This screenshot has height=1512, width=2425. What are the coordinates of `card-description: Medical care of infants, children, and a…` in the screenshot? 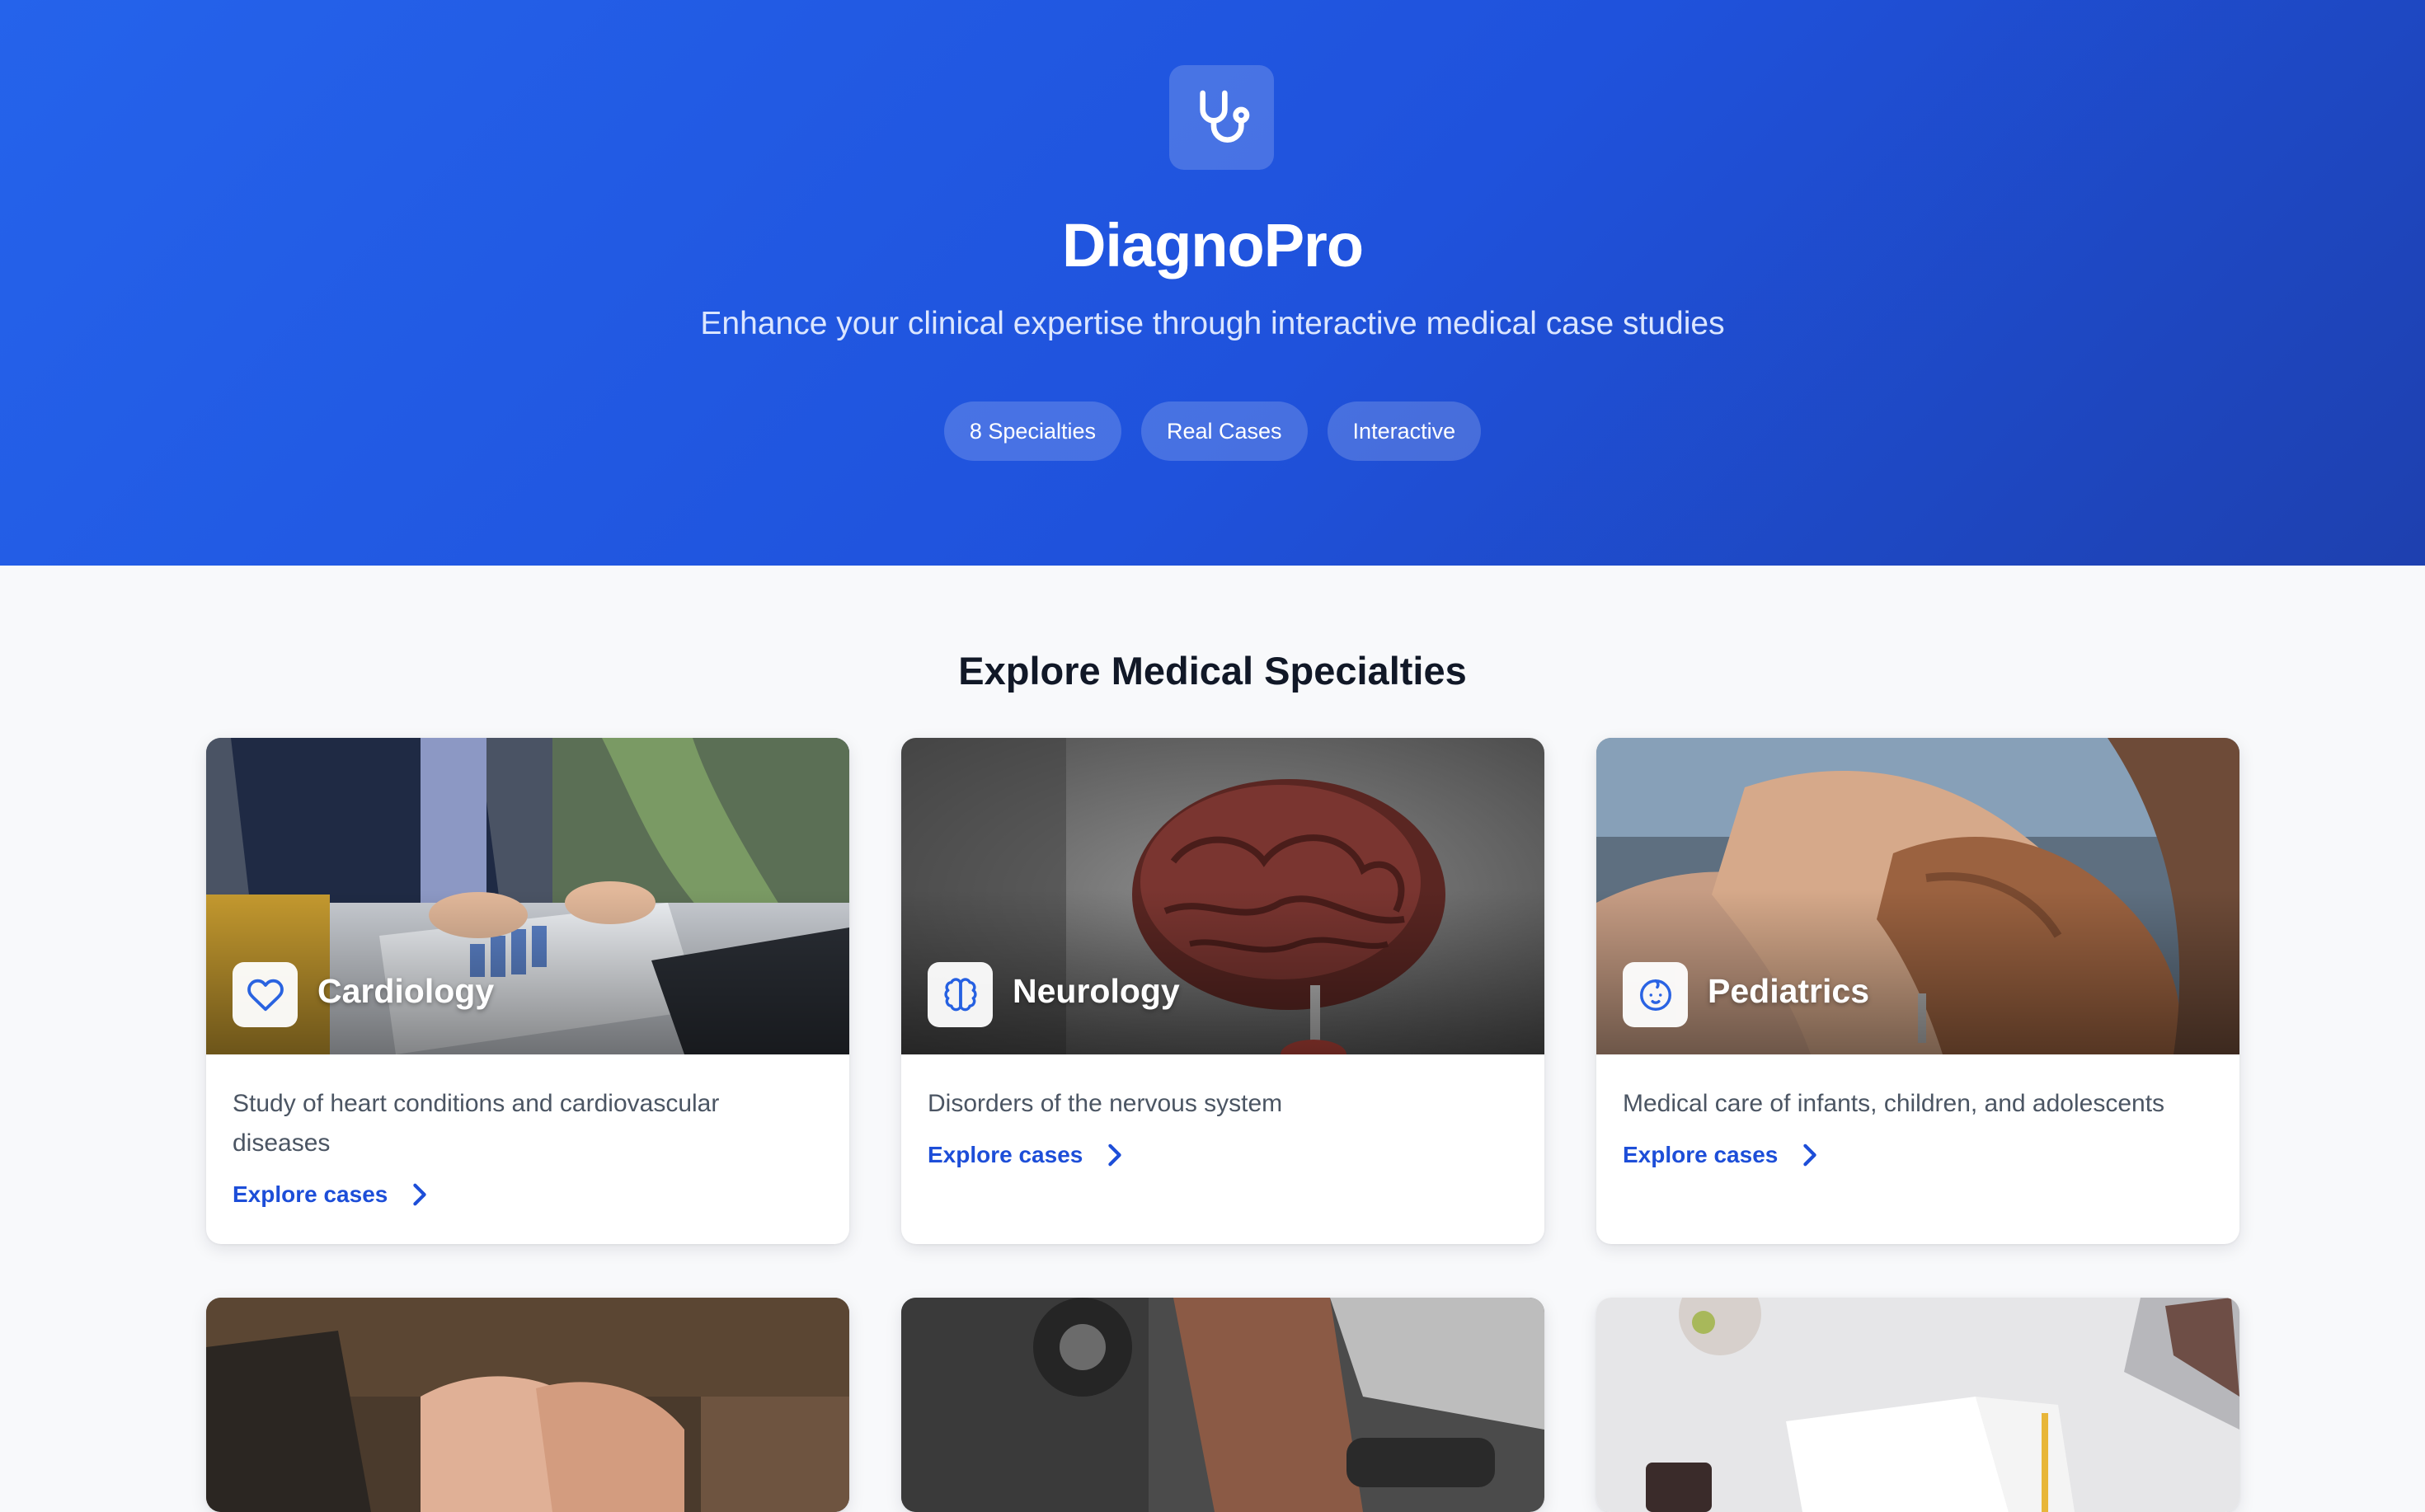 It's located at (1894, 1104).